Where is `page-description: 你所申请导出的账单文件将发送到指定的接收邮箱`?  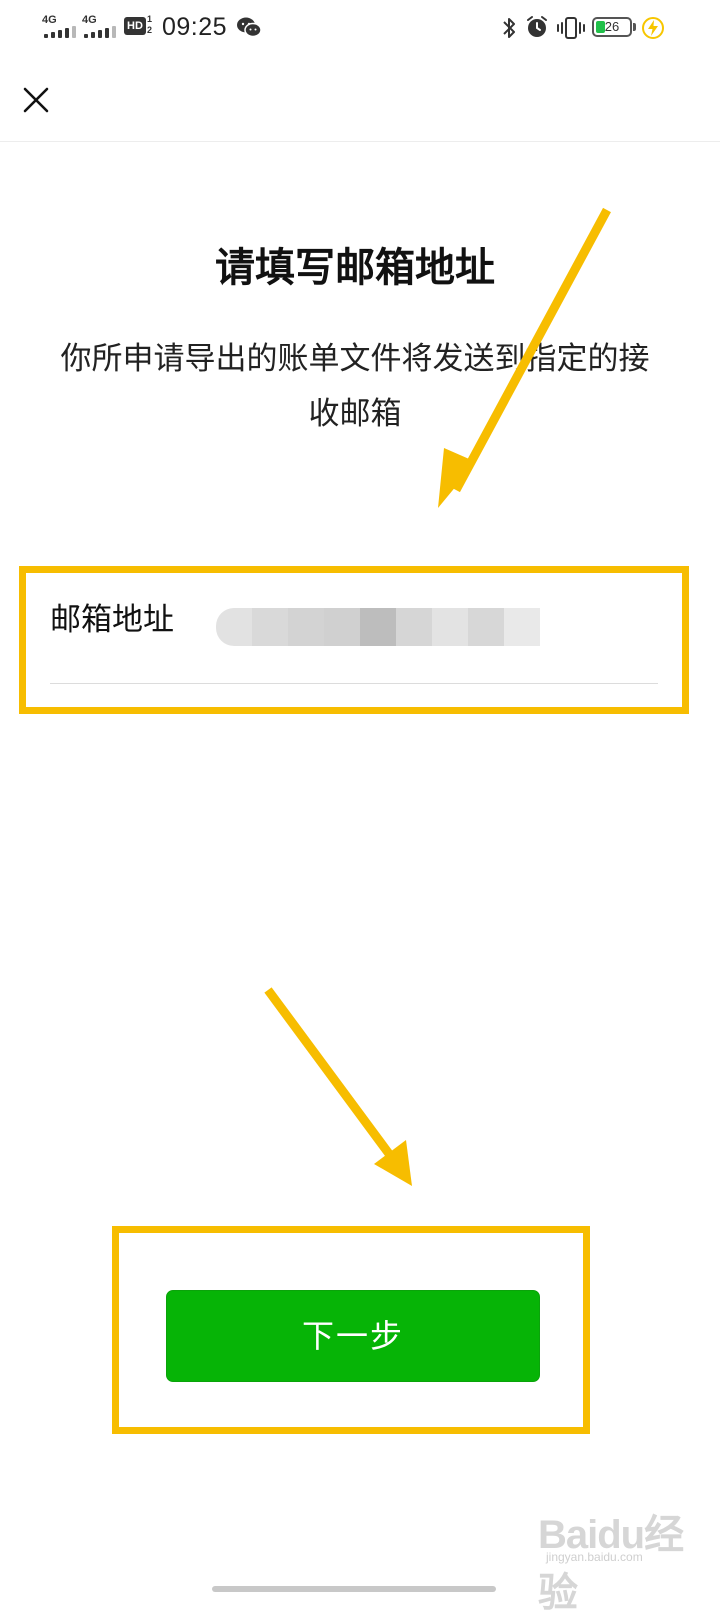 page-description: 你所申请导出的账单文件将发送到指定的接收邮箱 is located at coordinates (355, 386).